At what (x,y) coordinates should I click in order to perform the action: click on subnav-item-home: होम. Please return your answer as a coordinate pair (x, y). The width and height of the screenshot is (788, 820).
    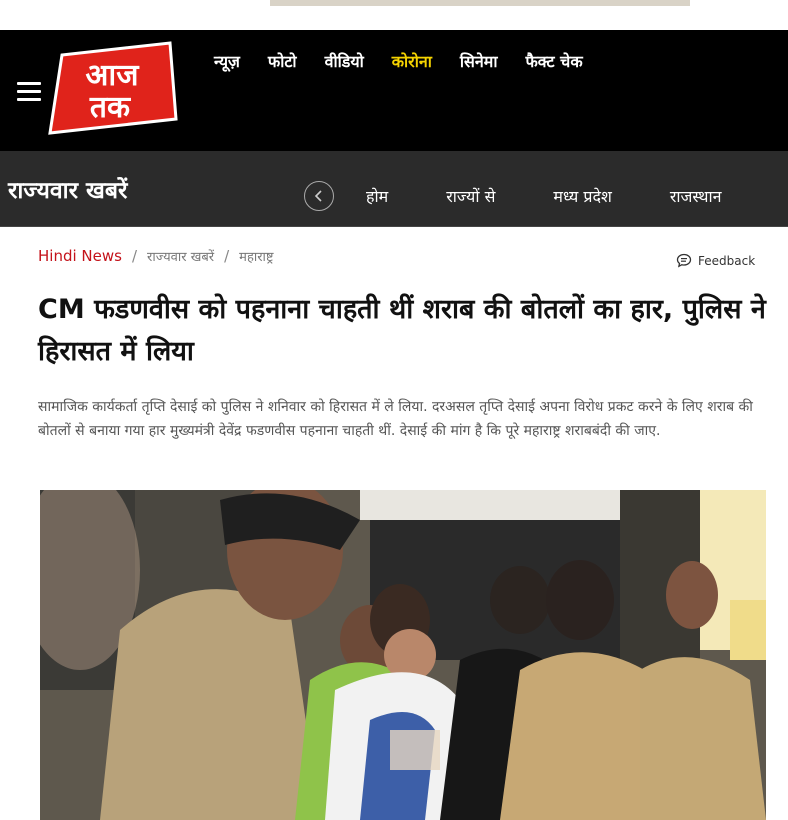
    Looking at the image, I should click on (377, 196).